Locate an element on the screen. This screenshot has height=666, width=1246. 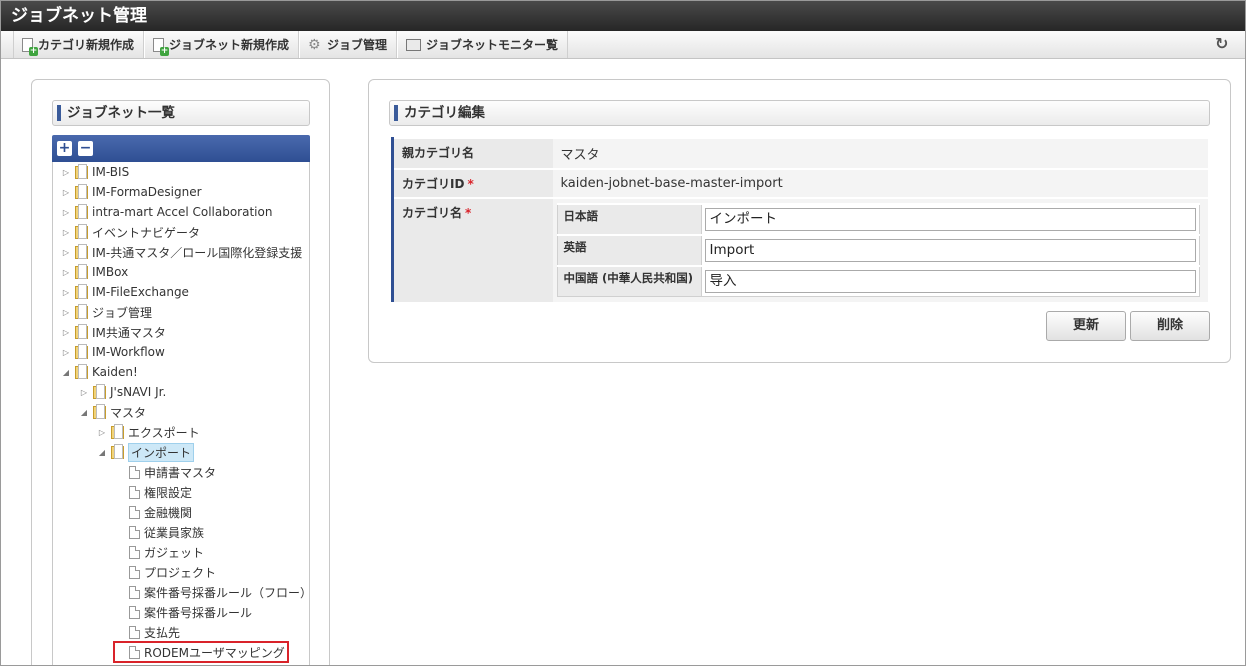
name-input-en: Import is located at coordinates (950, 250).